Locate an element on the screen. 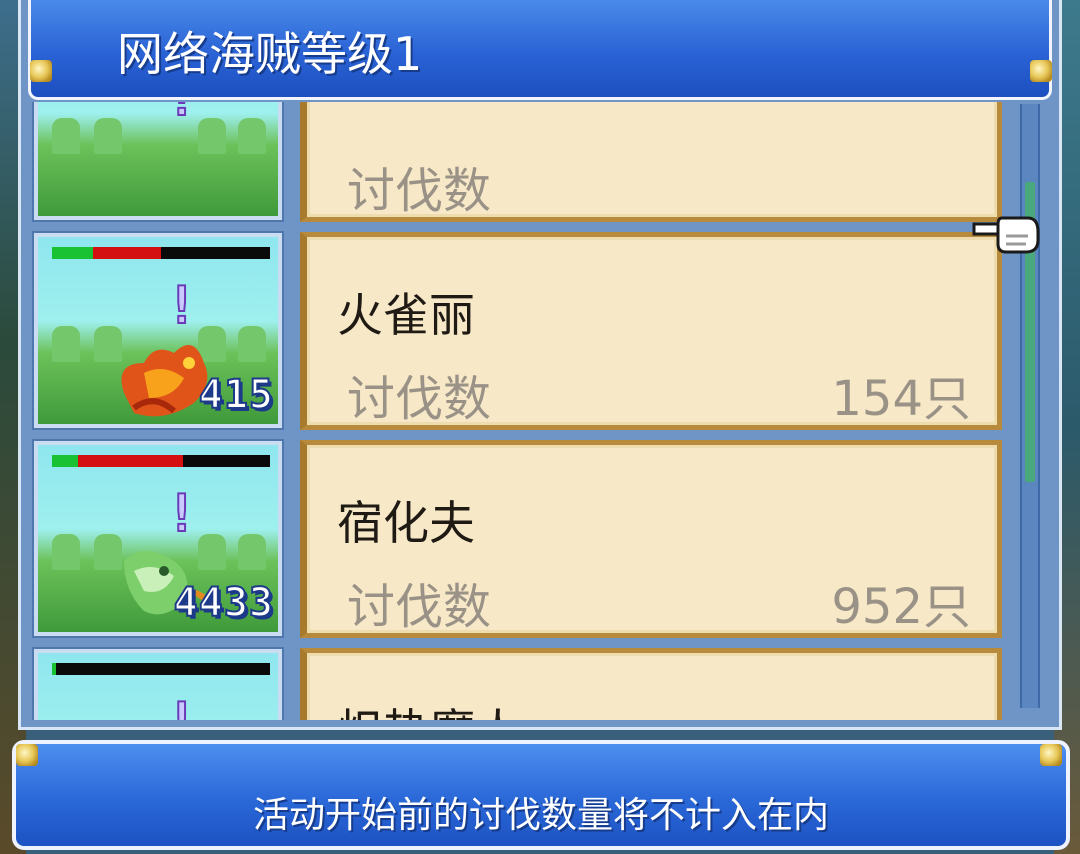 Image resolution: width=1080 pixels, height=854 pixels. monster-row: ! 6 炽热魔人 讨伐数 6只 is located at coordinates (521, 682).